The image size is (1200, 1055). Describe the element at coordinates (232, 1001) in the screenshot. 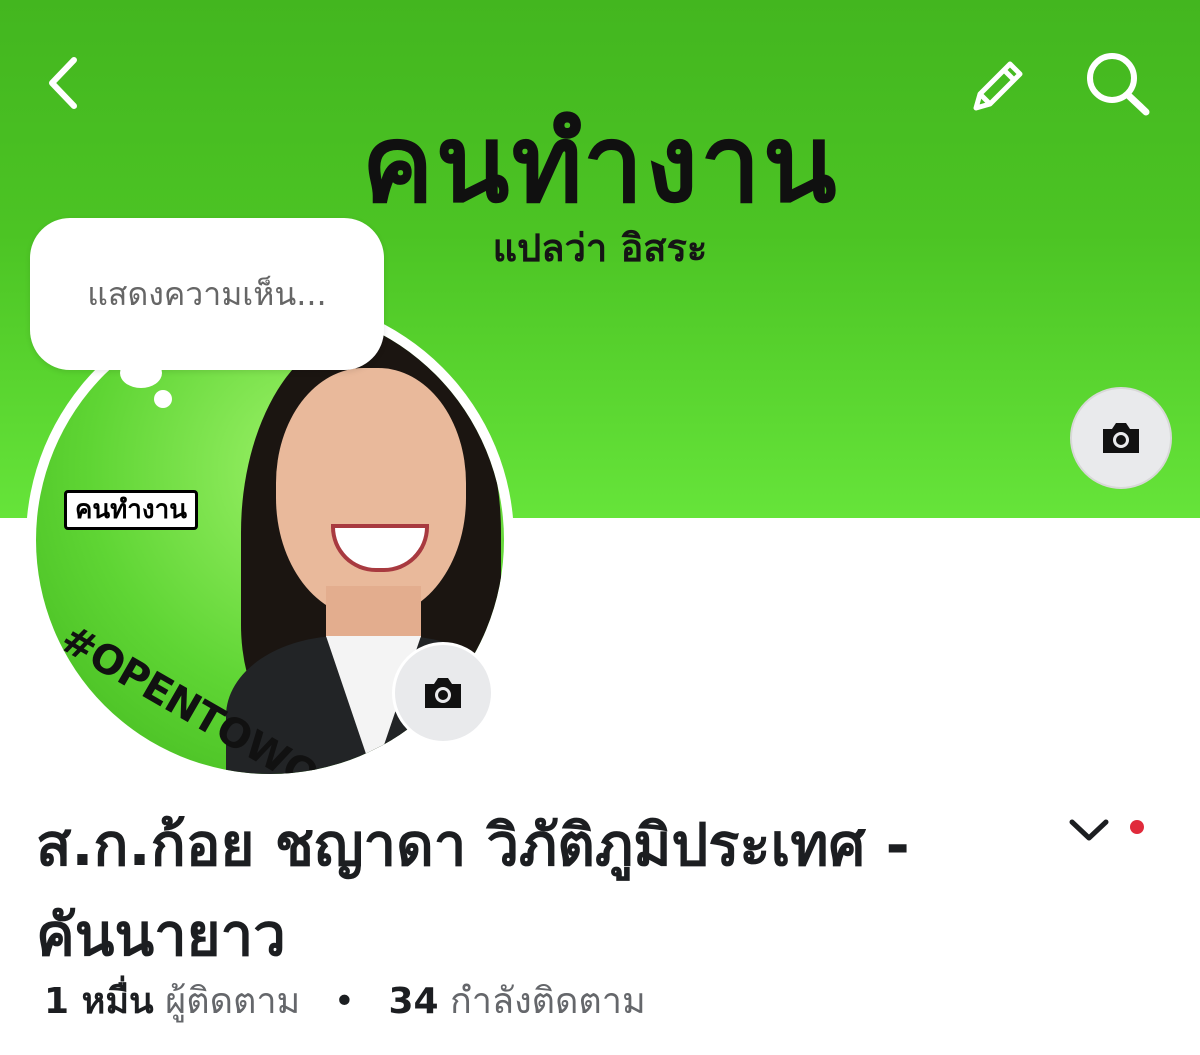

I see `followers-label: ผู้ติดตาม` at that location.